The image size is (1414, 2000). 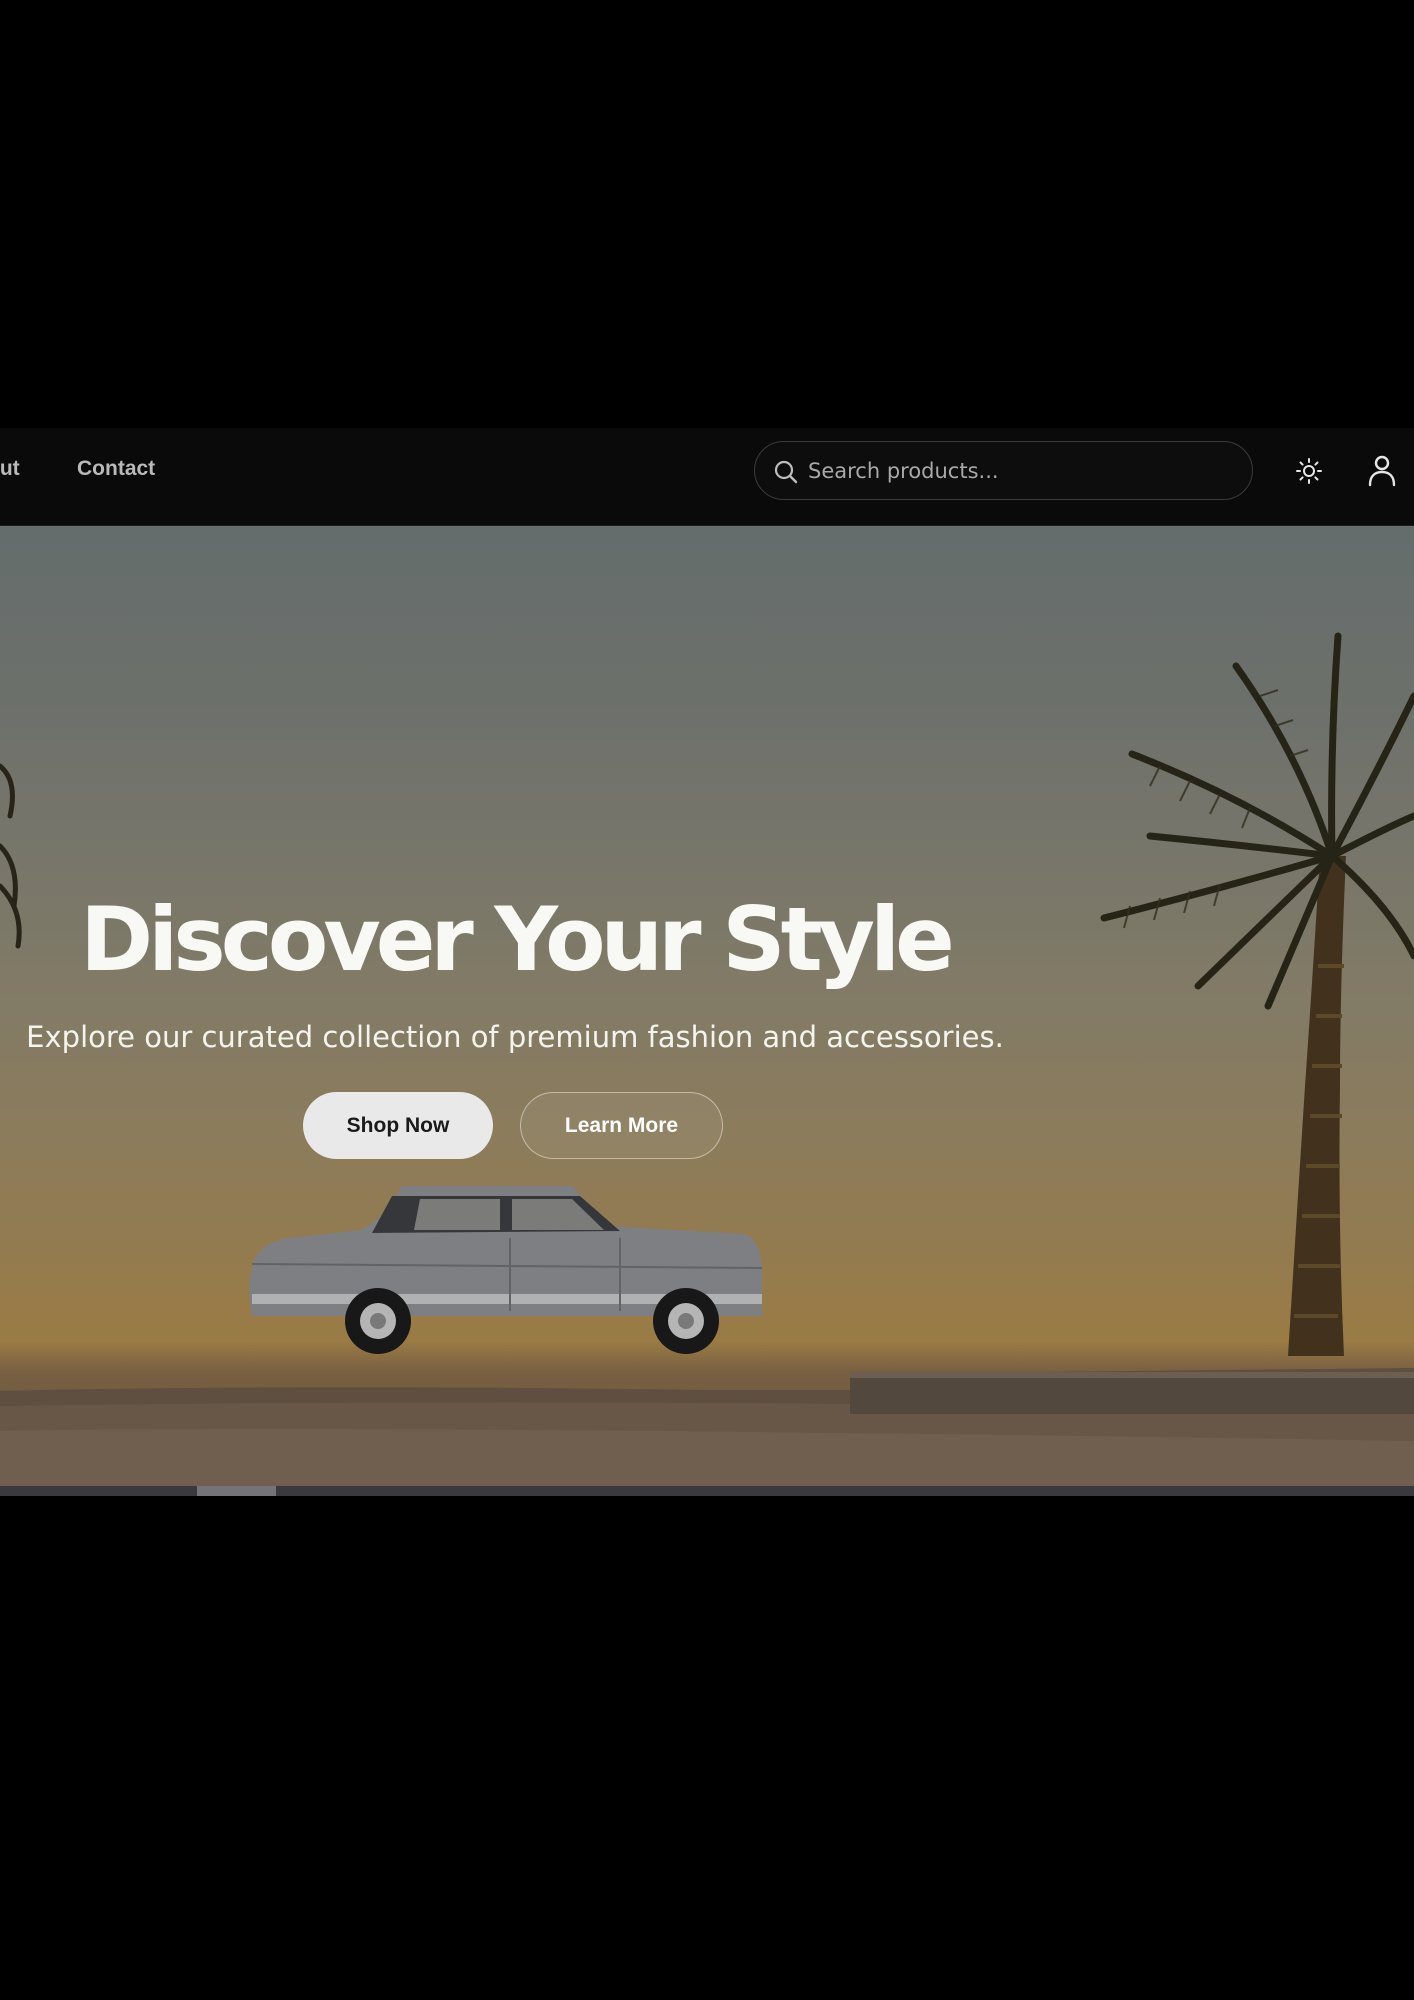 I want to click on search-bar, so click(x=1003, y=470).